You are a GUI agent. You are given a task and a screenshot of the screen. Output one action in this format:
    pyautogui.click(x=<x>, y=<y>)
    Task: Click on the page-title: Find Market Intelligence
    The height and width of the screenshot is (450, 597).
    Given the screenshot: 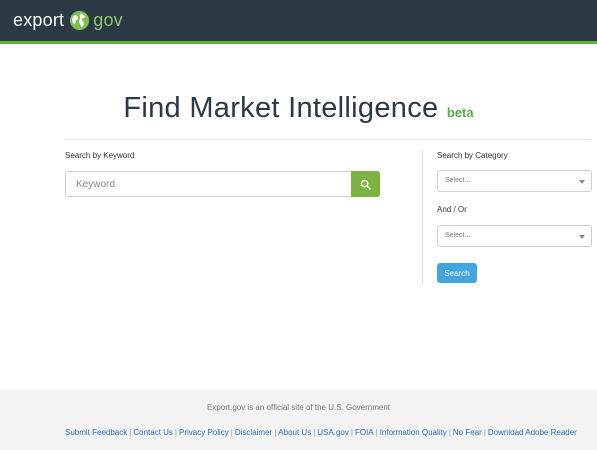 What is the action you would take?
    pyautogui.click(x=281, y=108)
    